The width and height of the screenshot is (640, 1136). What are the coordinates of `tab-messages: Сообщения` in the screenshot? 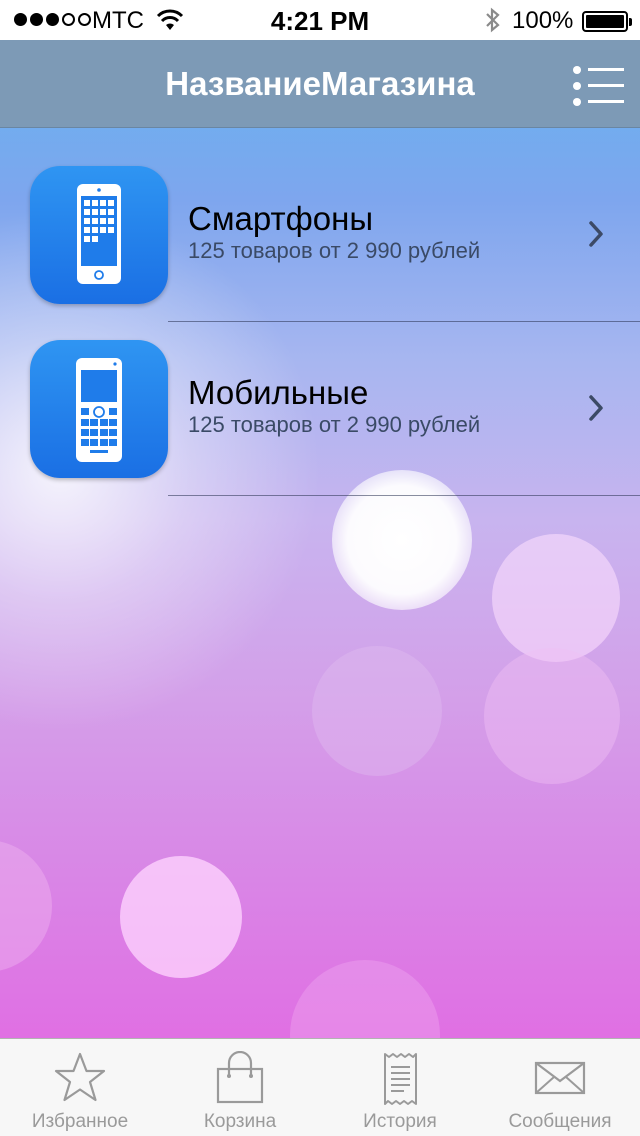 It's located at (560, 1087).